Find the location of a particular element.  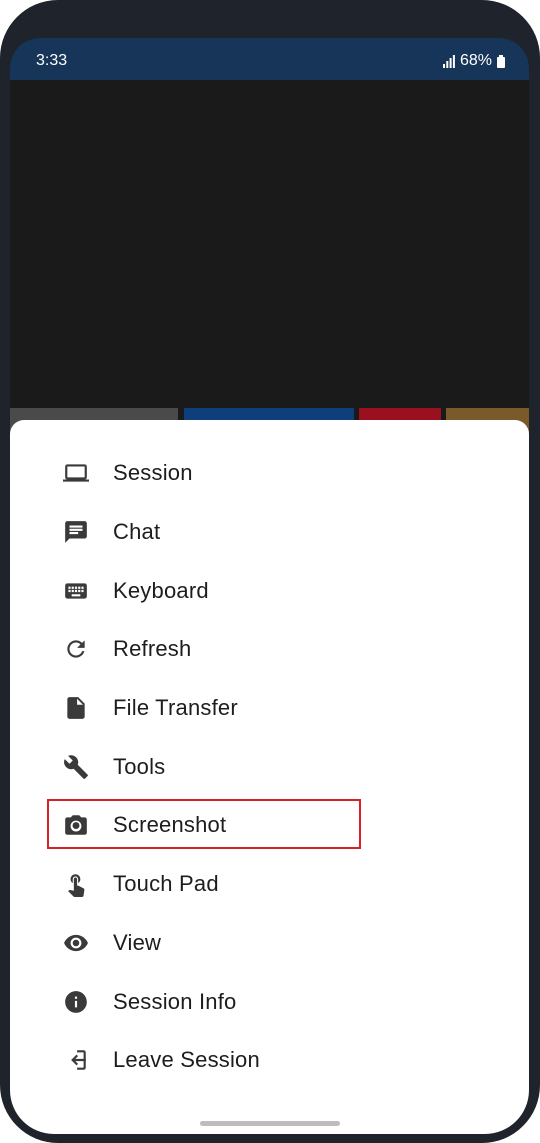

menu-item-session-info: Session Info is located at coordinates (269, 1001).